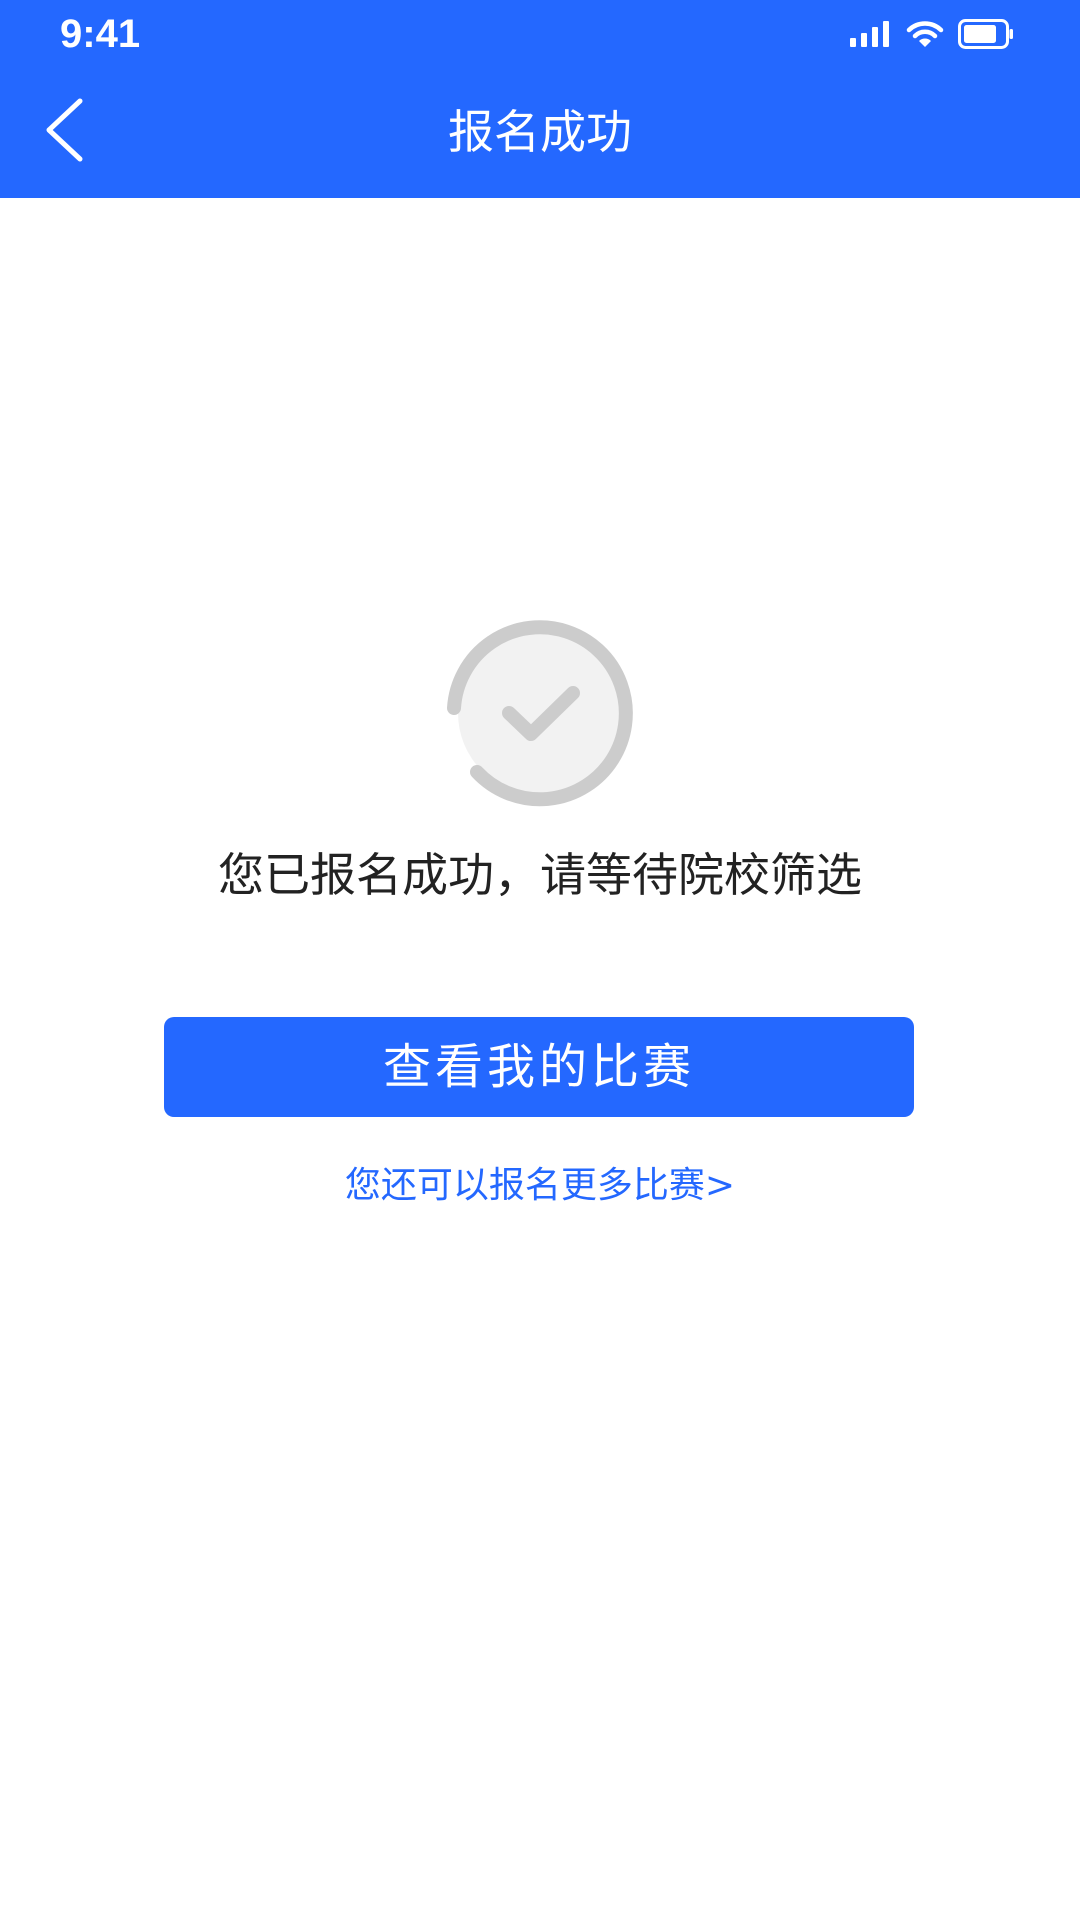  What do you see at coordinates (871, 34) in the screenshot?
I see `signal-icon` at bounding box center [871, 34].